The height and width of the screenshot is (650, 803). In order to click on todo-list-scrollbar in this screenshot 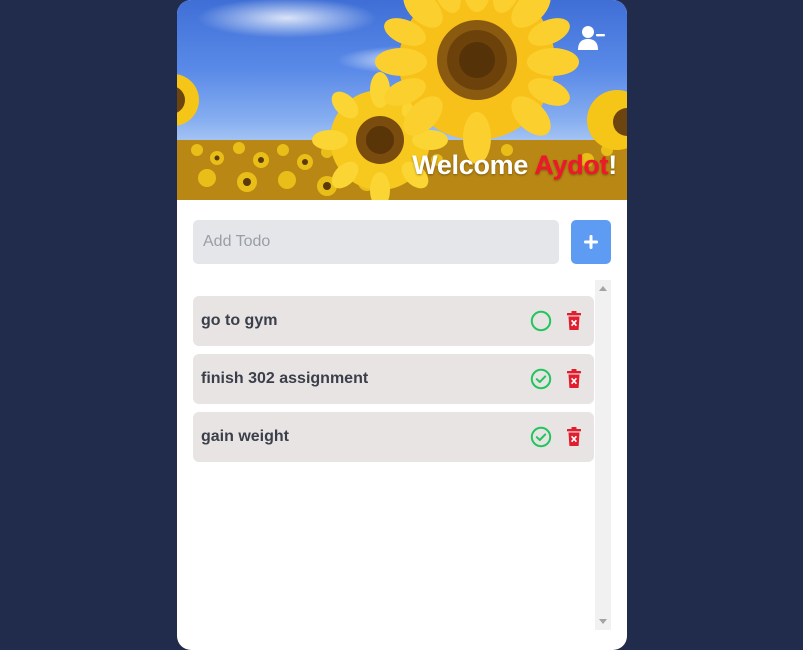, I will do `click(603, 455)`.